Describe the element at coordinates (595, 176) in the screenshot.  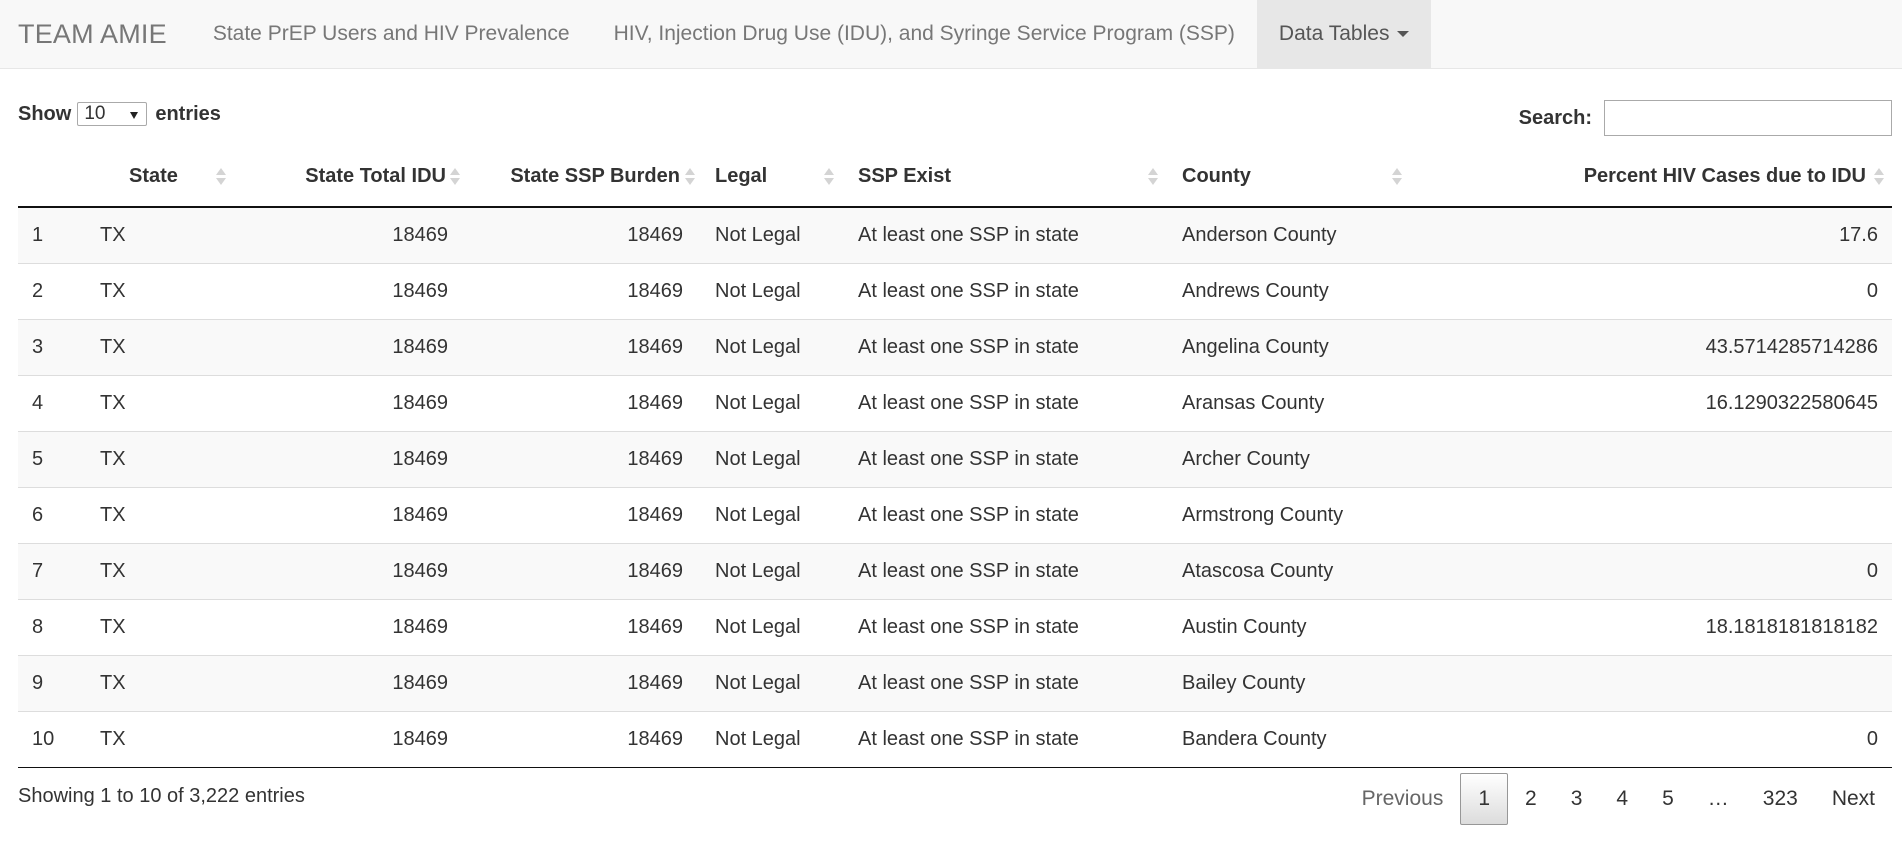
I see `column-header-label: State SSP Burden` at that location.